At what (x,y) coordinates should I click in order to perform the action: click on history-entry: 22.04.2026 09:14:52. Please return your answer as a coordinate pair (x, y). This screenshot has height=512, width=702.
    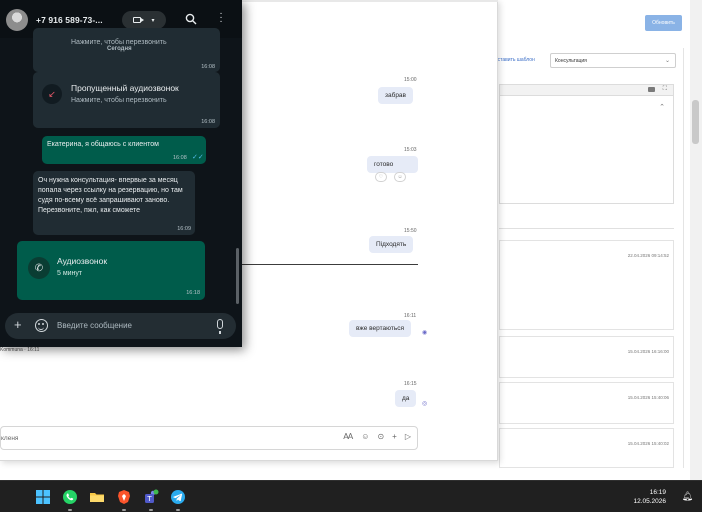
    Looking at the image, I should click on (586, 285).